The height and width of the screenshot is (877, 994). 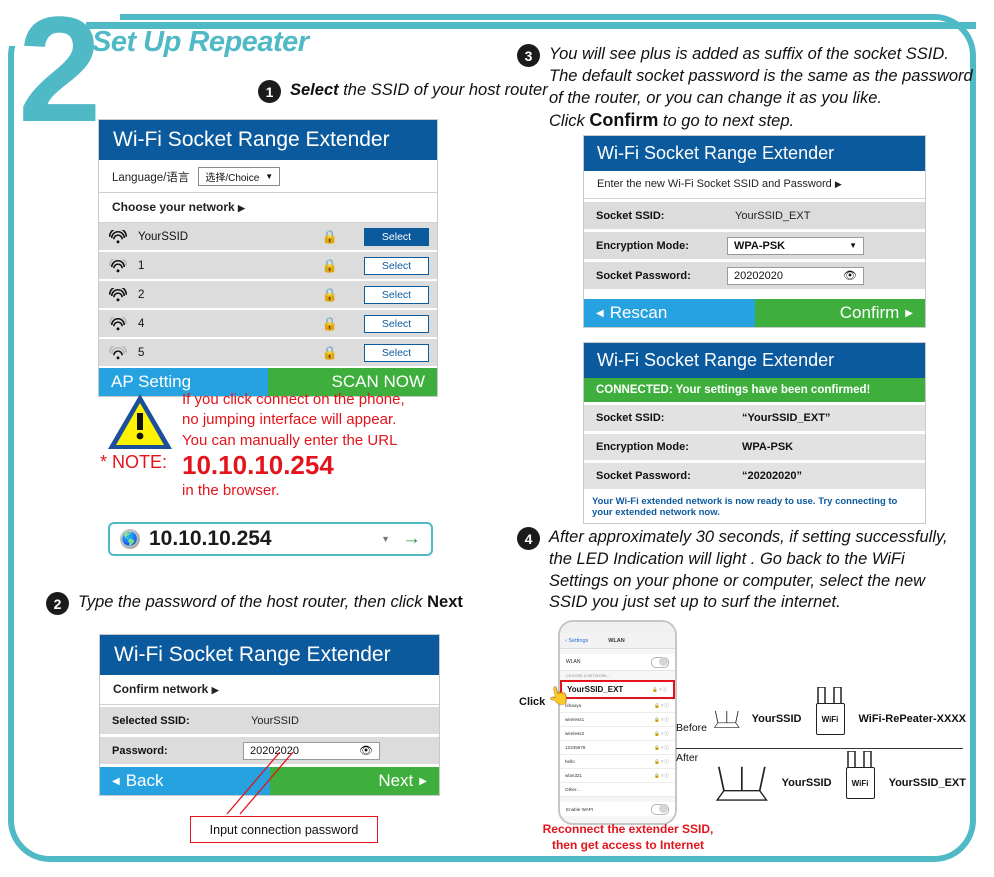 I want to click on wapi-toggle-switch, so click(x=660, y=809).